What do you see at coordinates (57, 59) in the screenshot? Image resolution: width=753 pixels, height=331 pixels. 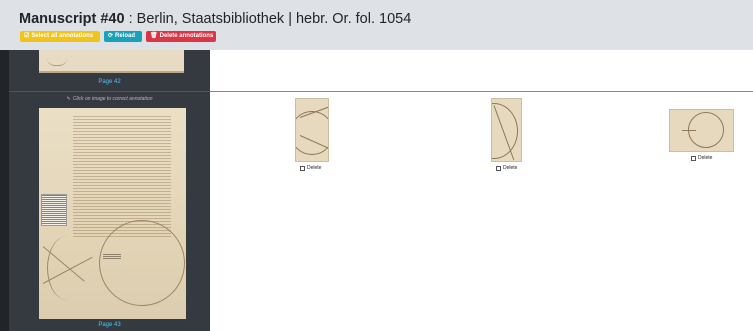 I see `page-42-drawing` at bounding box center [57, 59].